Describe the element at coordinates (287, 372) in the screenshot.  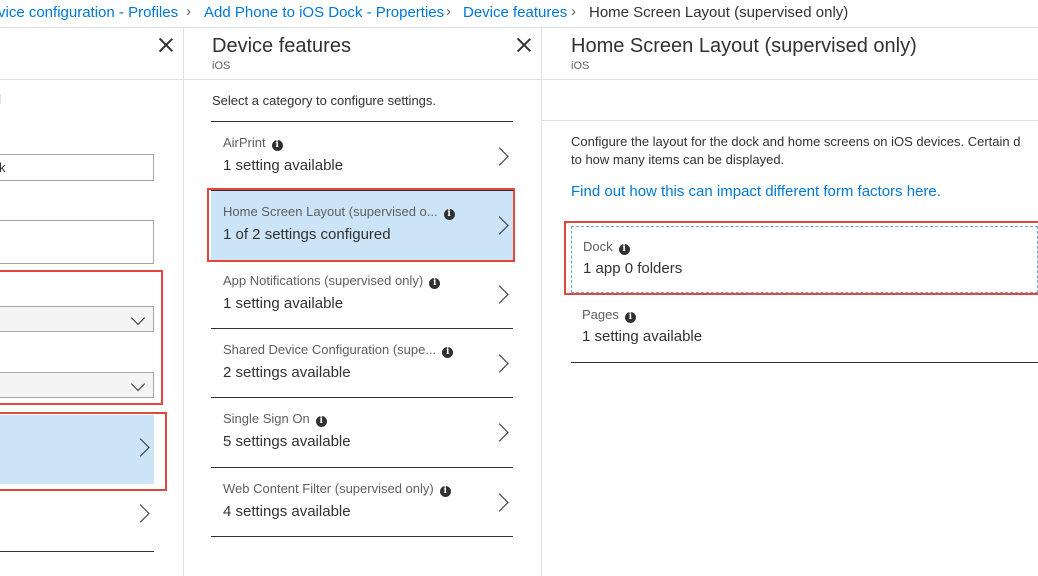
I see `feature-value: 2 settings available` at that location.